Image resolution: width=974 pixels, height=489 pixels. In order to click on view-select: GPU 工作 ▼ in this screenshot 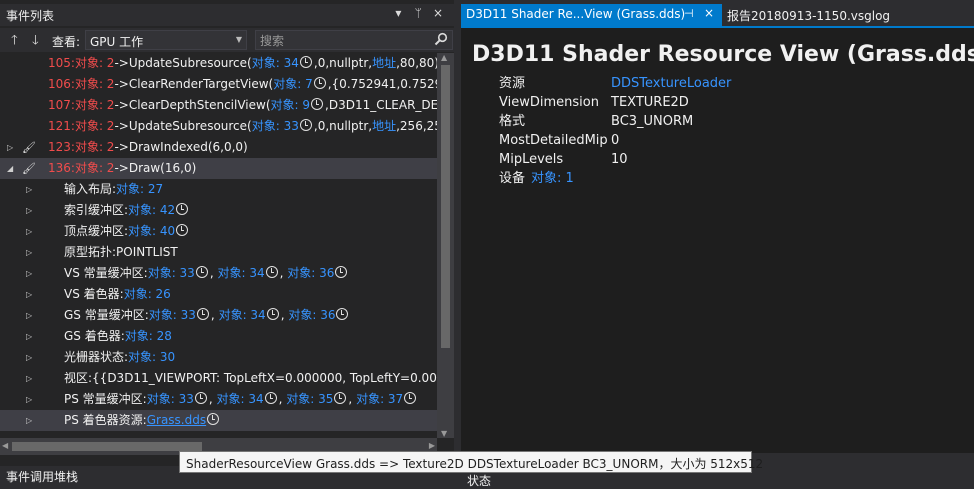, I will do `click(166, 40)`.